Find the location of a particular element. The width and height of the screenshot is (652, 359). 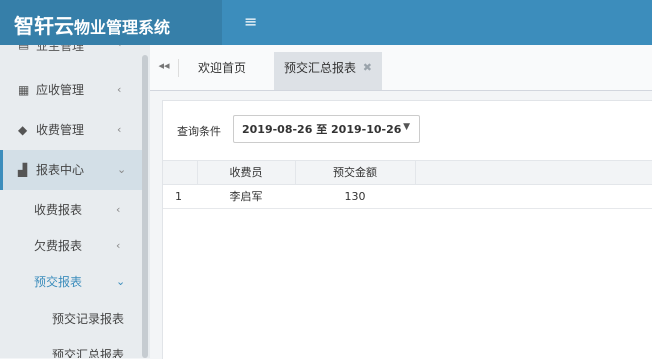

tab-home: 欢迎首页 is located at coordinates (222, 71).